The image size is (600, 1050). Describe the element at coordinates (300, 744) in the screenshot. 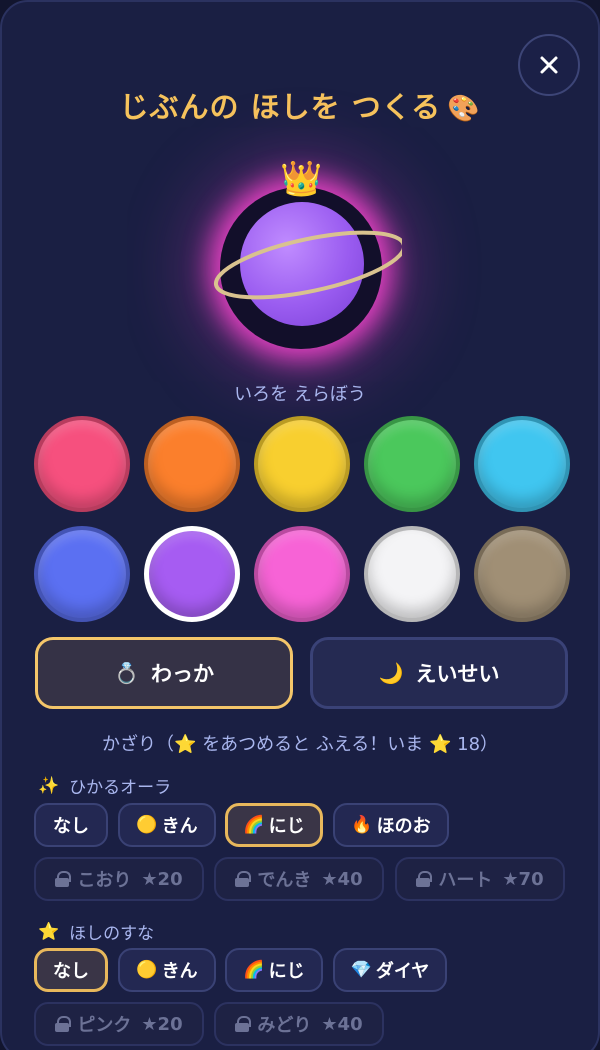

I see `decoration-note: かざり（⭐ をあつめると ふえる！いま ⭐ 18）` at that location.